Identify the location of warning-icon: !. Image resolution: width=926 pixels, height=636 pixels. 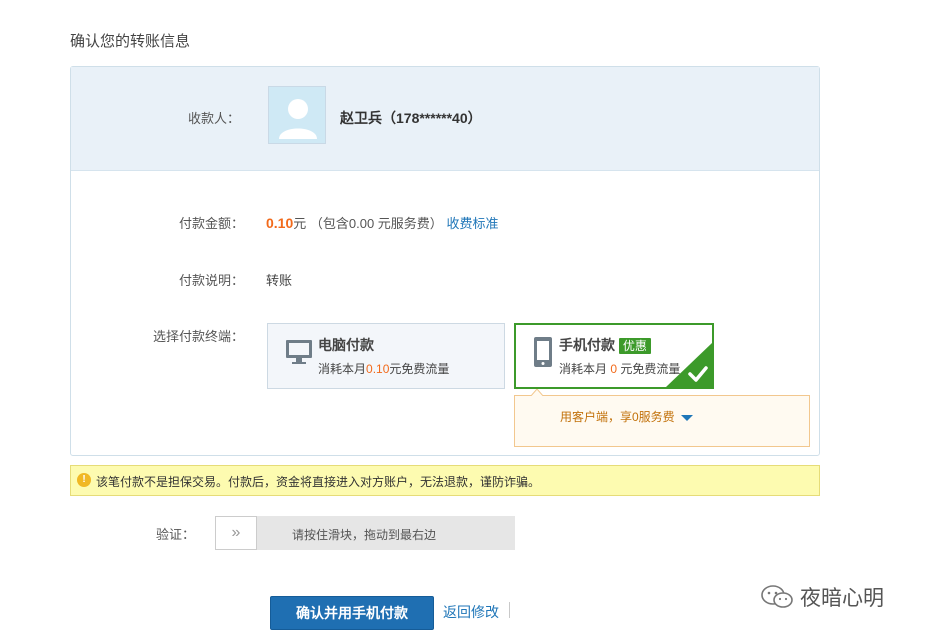
(84, 480).